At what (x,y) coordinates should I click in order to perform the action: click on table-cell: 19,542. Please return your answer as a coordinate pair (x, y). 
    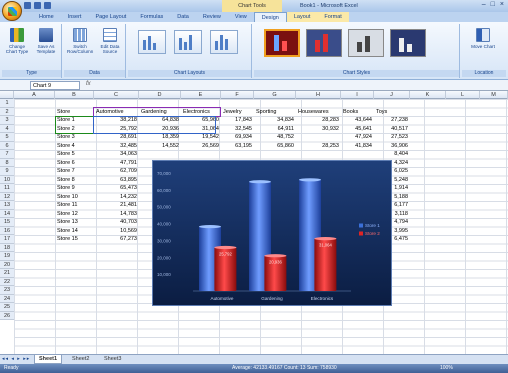
    Looking at the image, I should click on (201, 137).